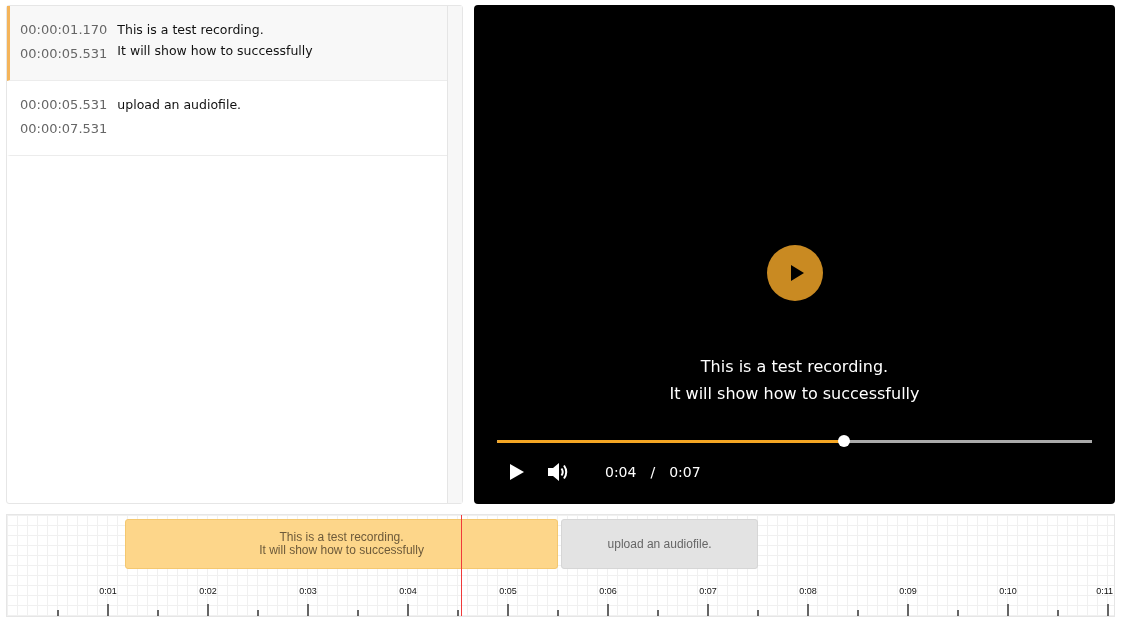 The image size is (1121, 625). Describe the element at coordinates (208, 591) in the screenshot. I see `tick-label: 0:02` at that location.